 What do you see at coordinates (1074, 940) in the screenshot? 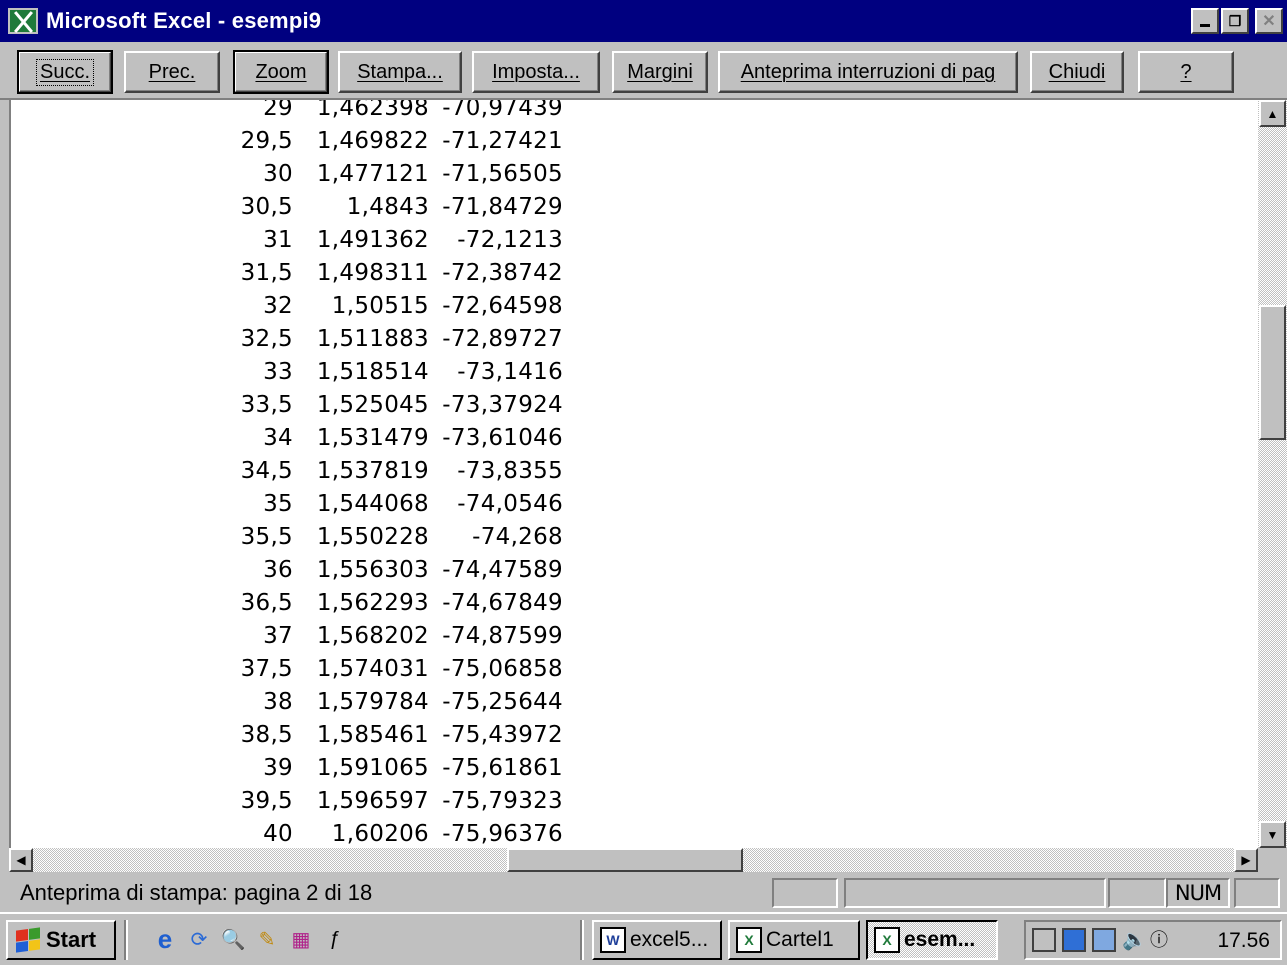
I see `monitor-icon` at bounding box center [1074, 940].